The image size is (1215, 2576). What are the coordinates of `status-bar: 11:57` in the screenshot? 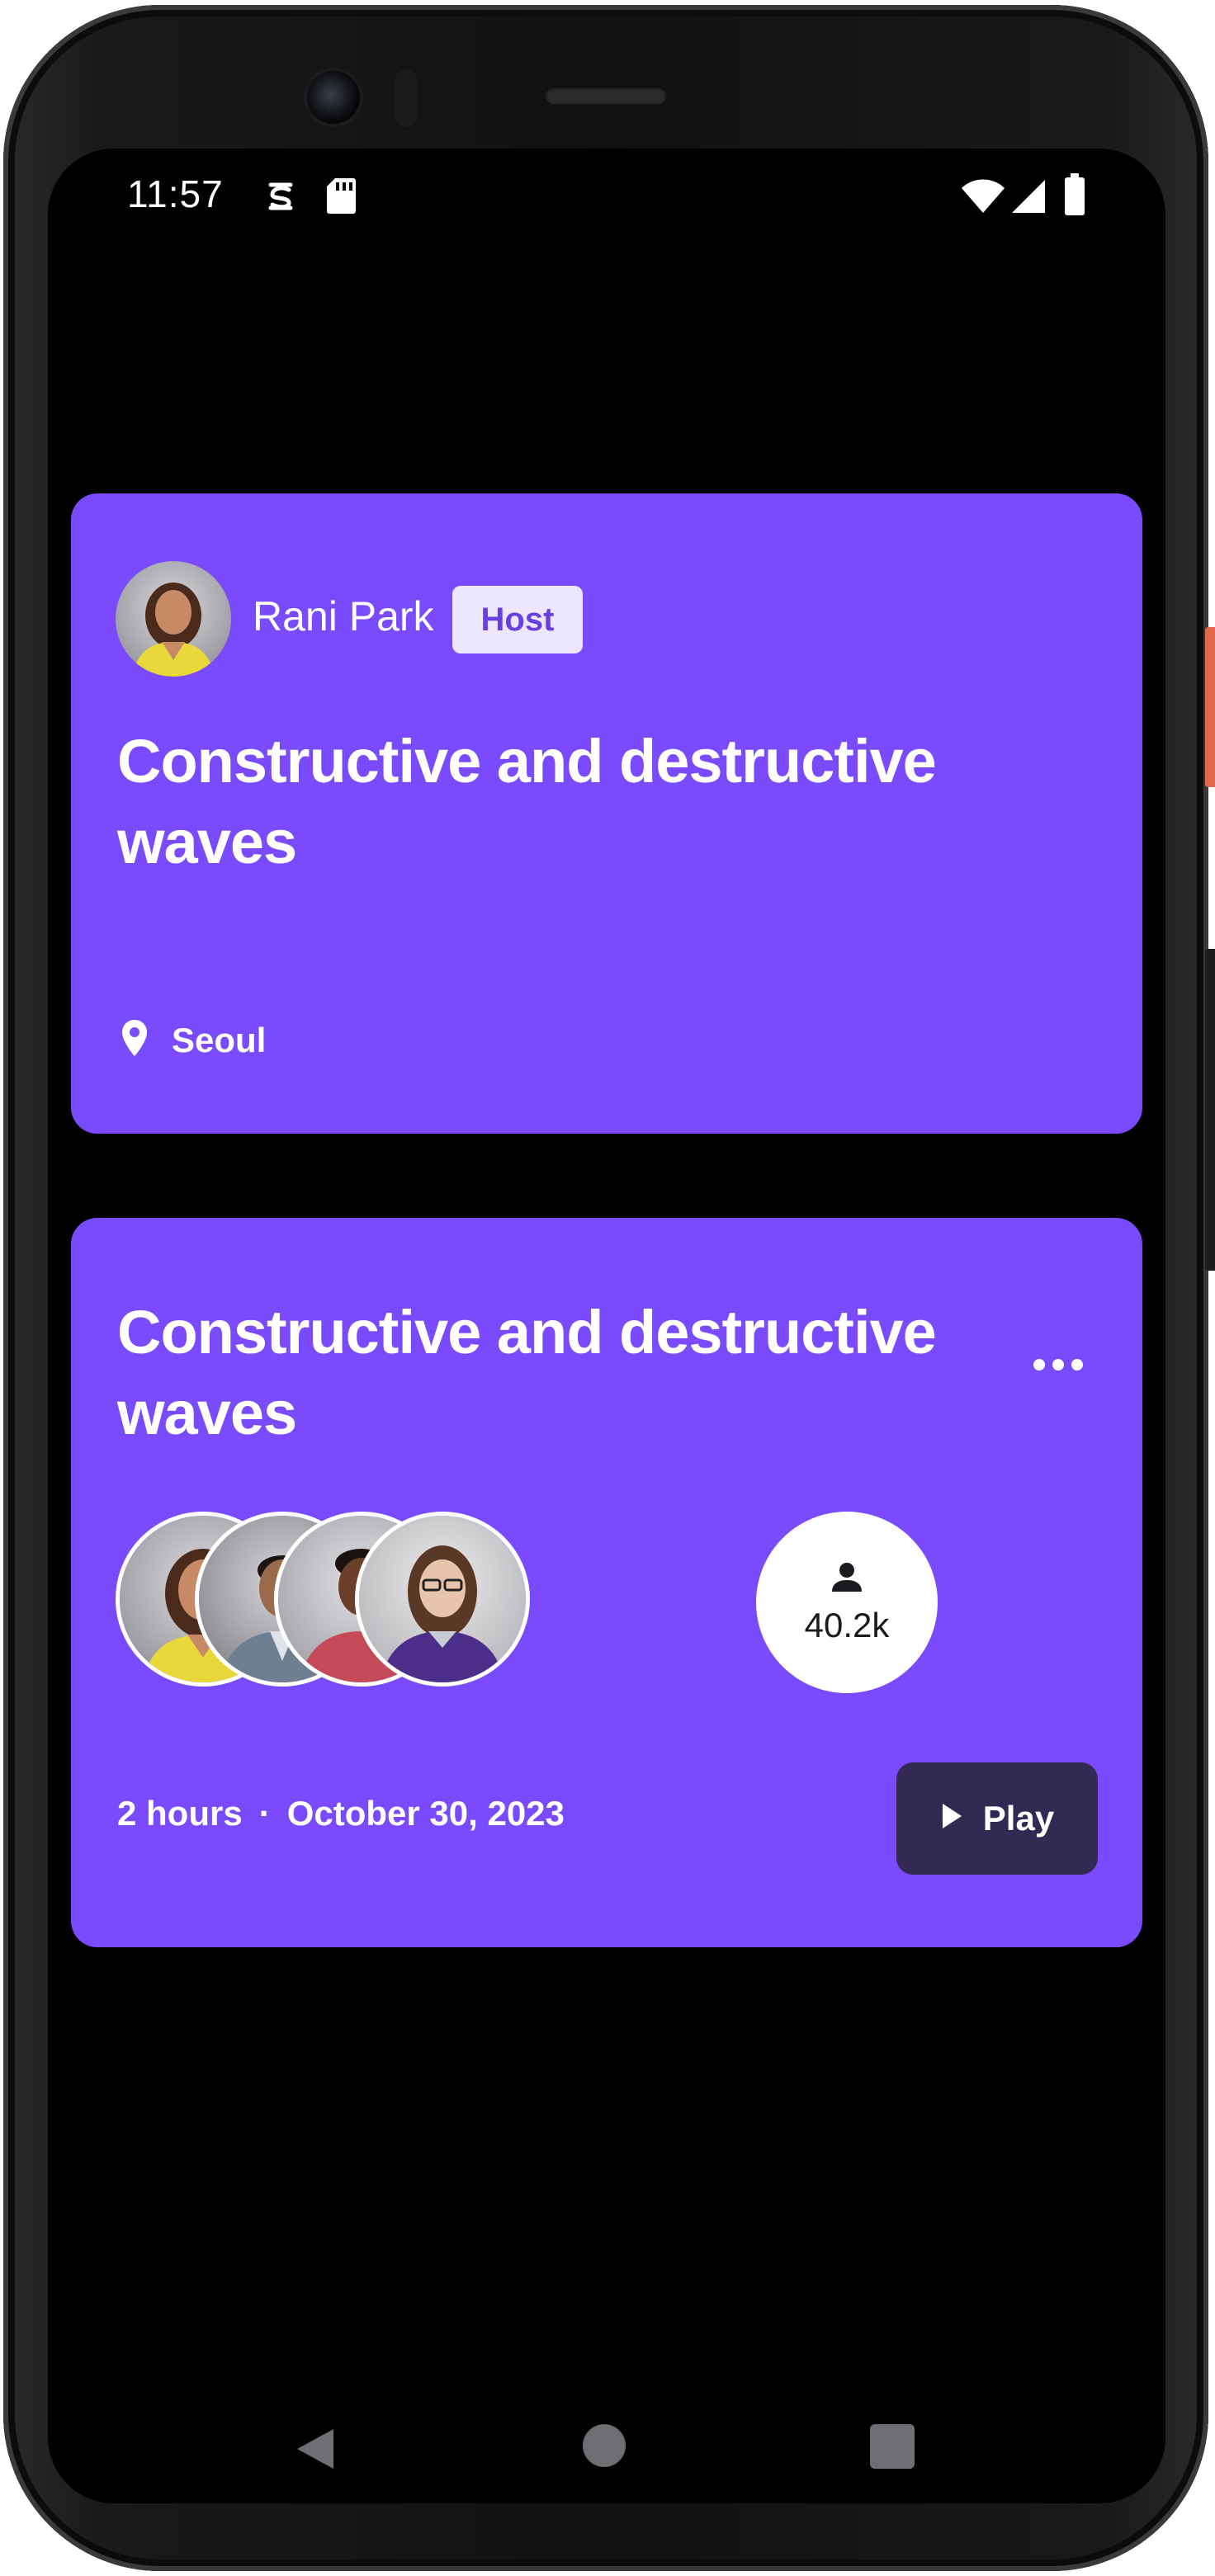 It's located at (606, 198).